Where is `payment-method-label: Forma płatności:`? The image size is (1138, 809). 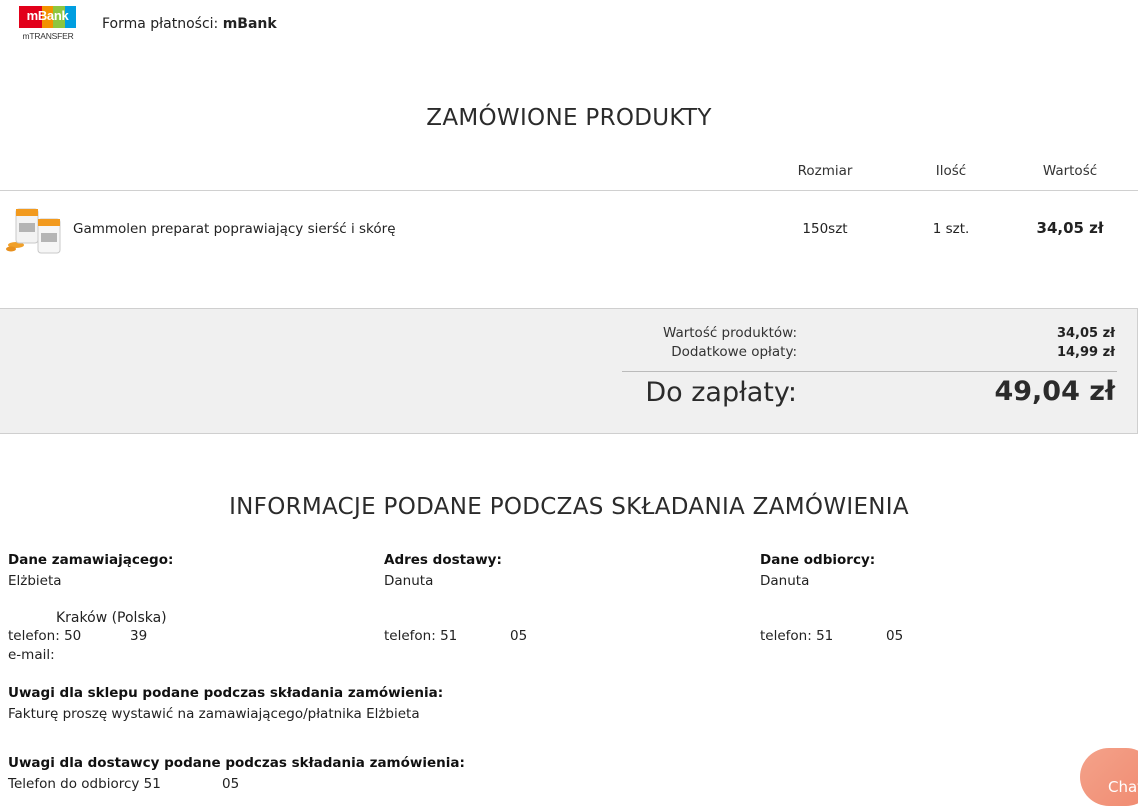
payment-method-label: Forma płatności: is located at coordinates (160, 24).